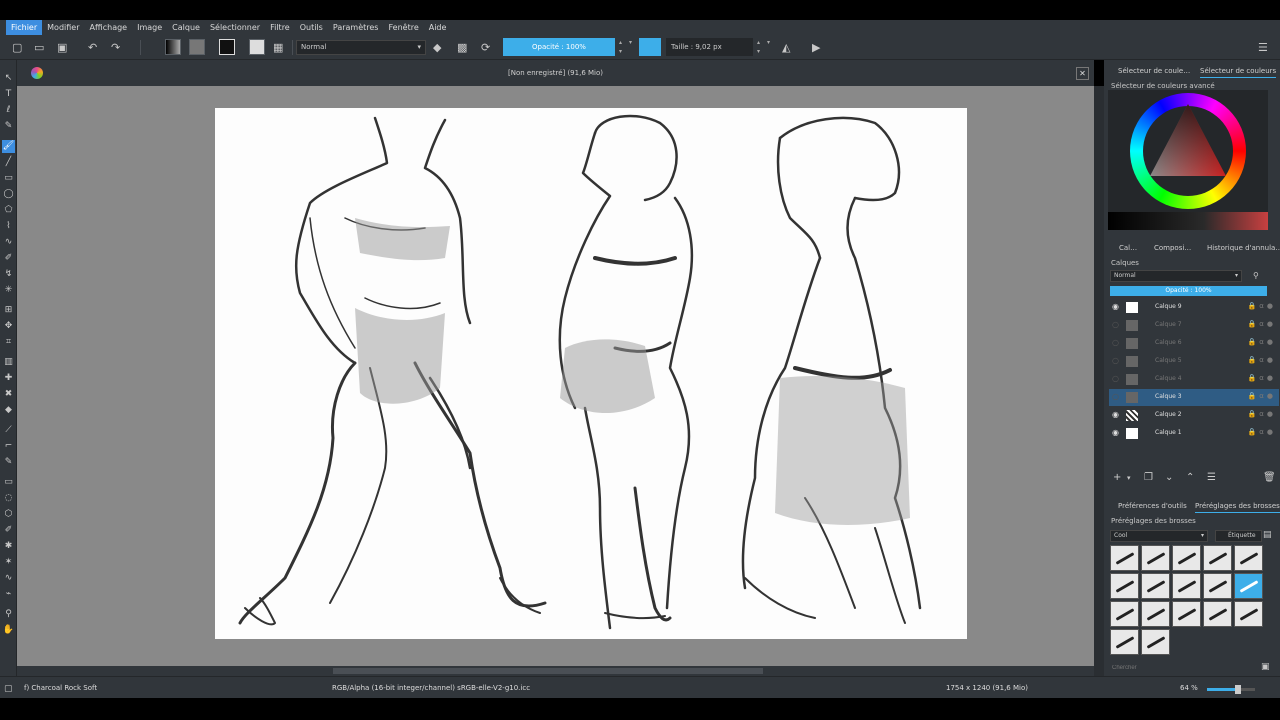 The image size is (1280, 720). Describe the element at coordinates (1194, 379) in the screenshot. I see `layer-row: ○ Calque 4 🔒α●` at that location.